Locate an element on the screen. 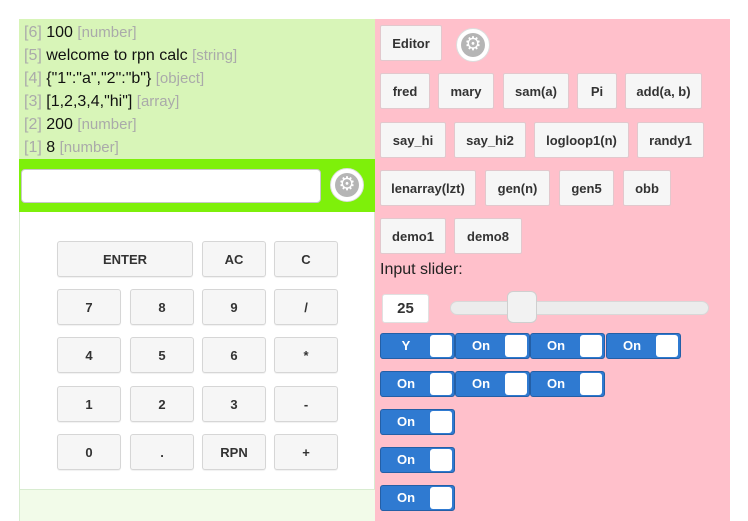 This screenshot has height=521, width=748. function-button-gen5: gen5 is located at coordinates (586, 188).